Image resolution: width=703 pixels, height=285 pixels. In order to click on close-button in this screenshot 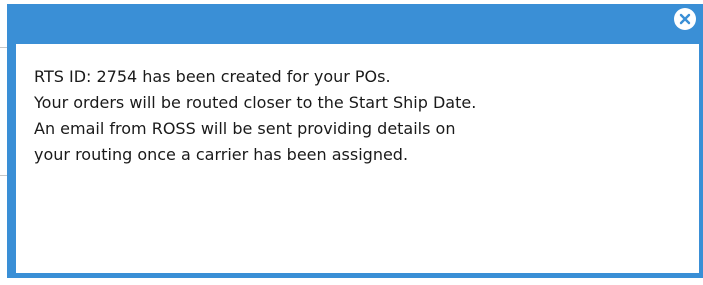, I will do `click(685, 19)`.